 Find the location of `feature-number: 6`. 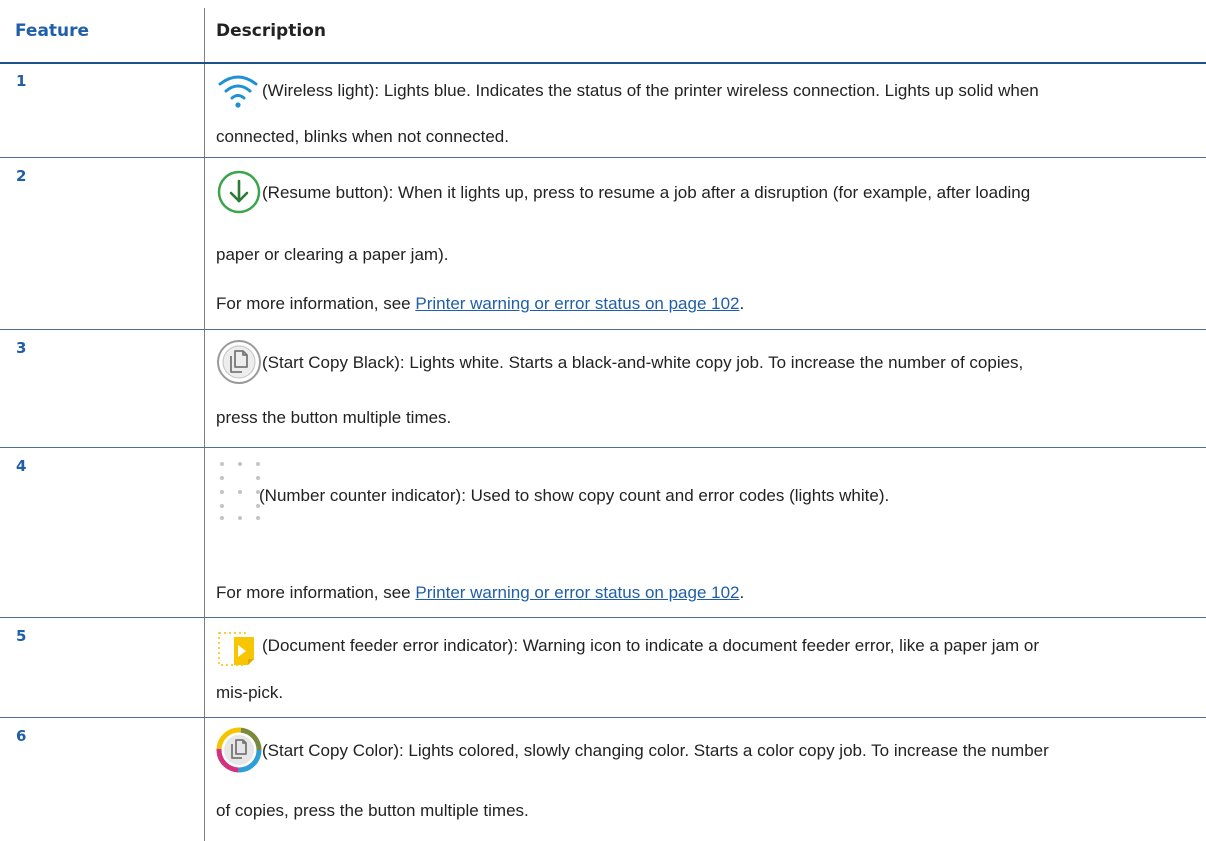

feature-number: 6 is located at coordinates (21, 736).